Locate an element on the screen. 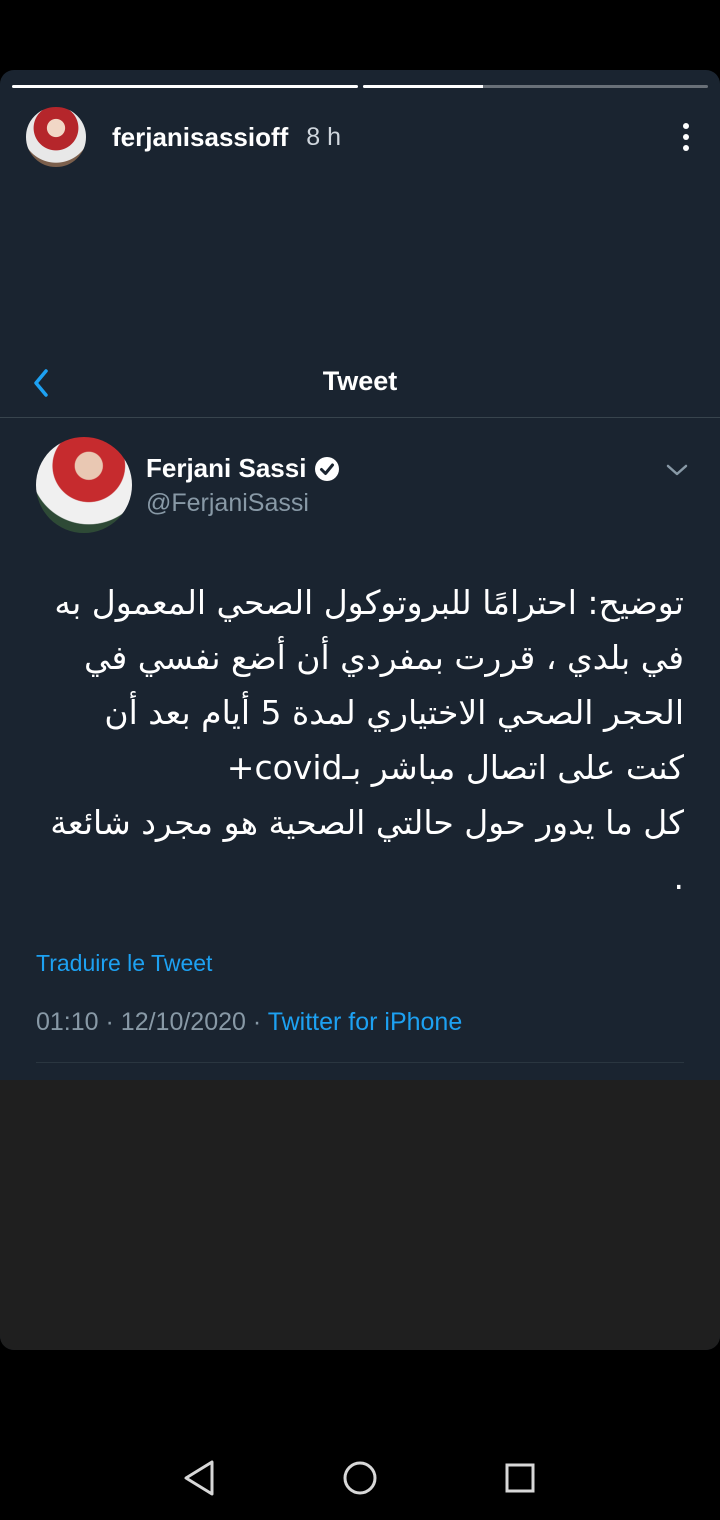 Image resolution: width=720 pixels, height=1520 pixels. chevron-down-icon is located at coordinates (677, 470).